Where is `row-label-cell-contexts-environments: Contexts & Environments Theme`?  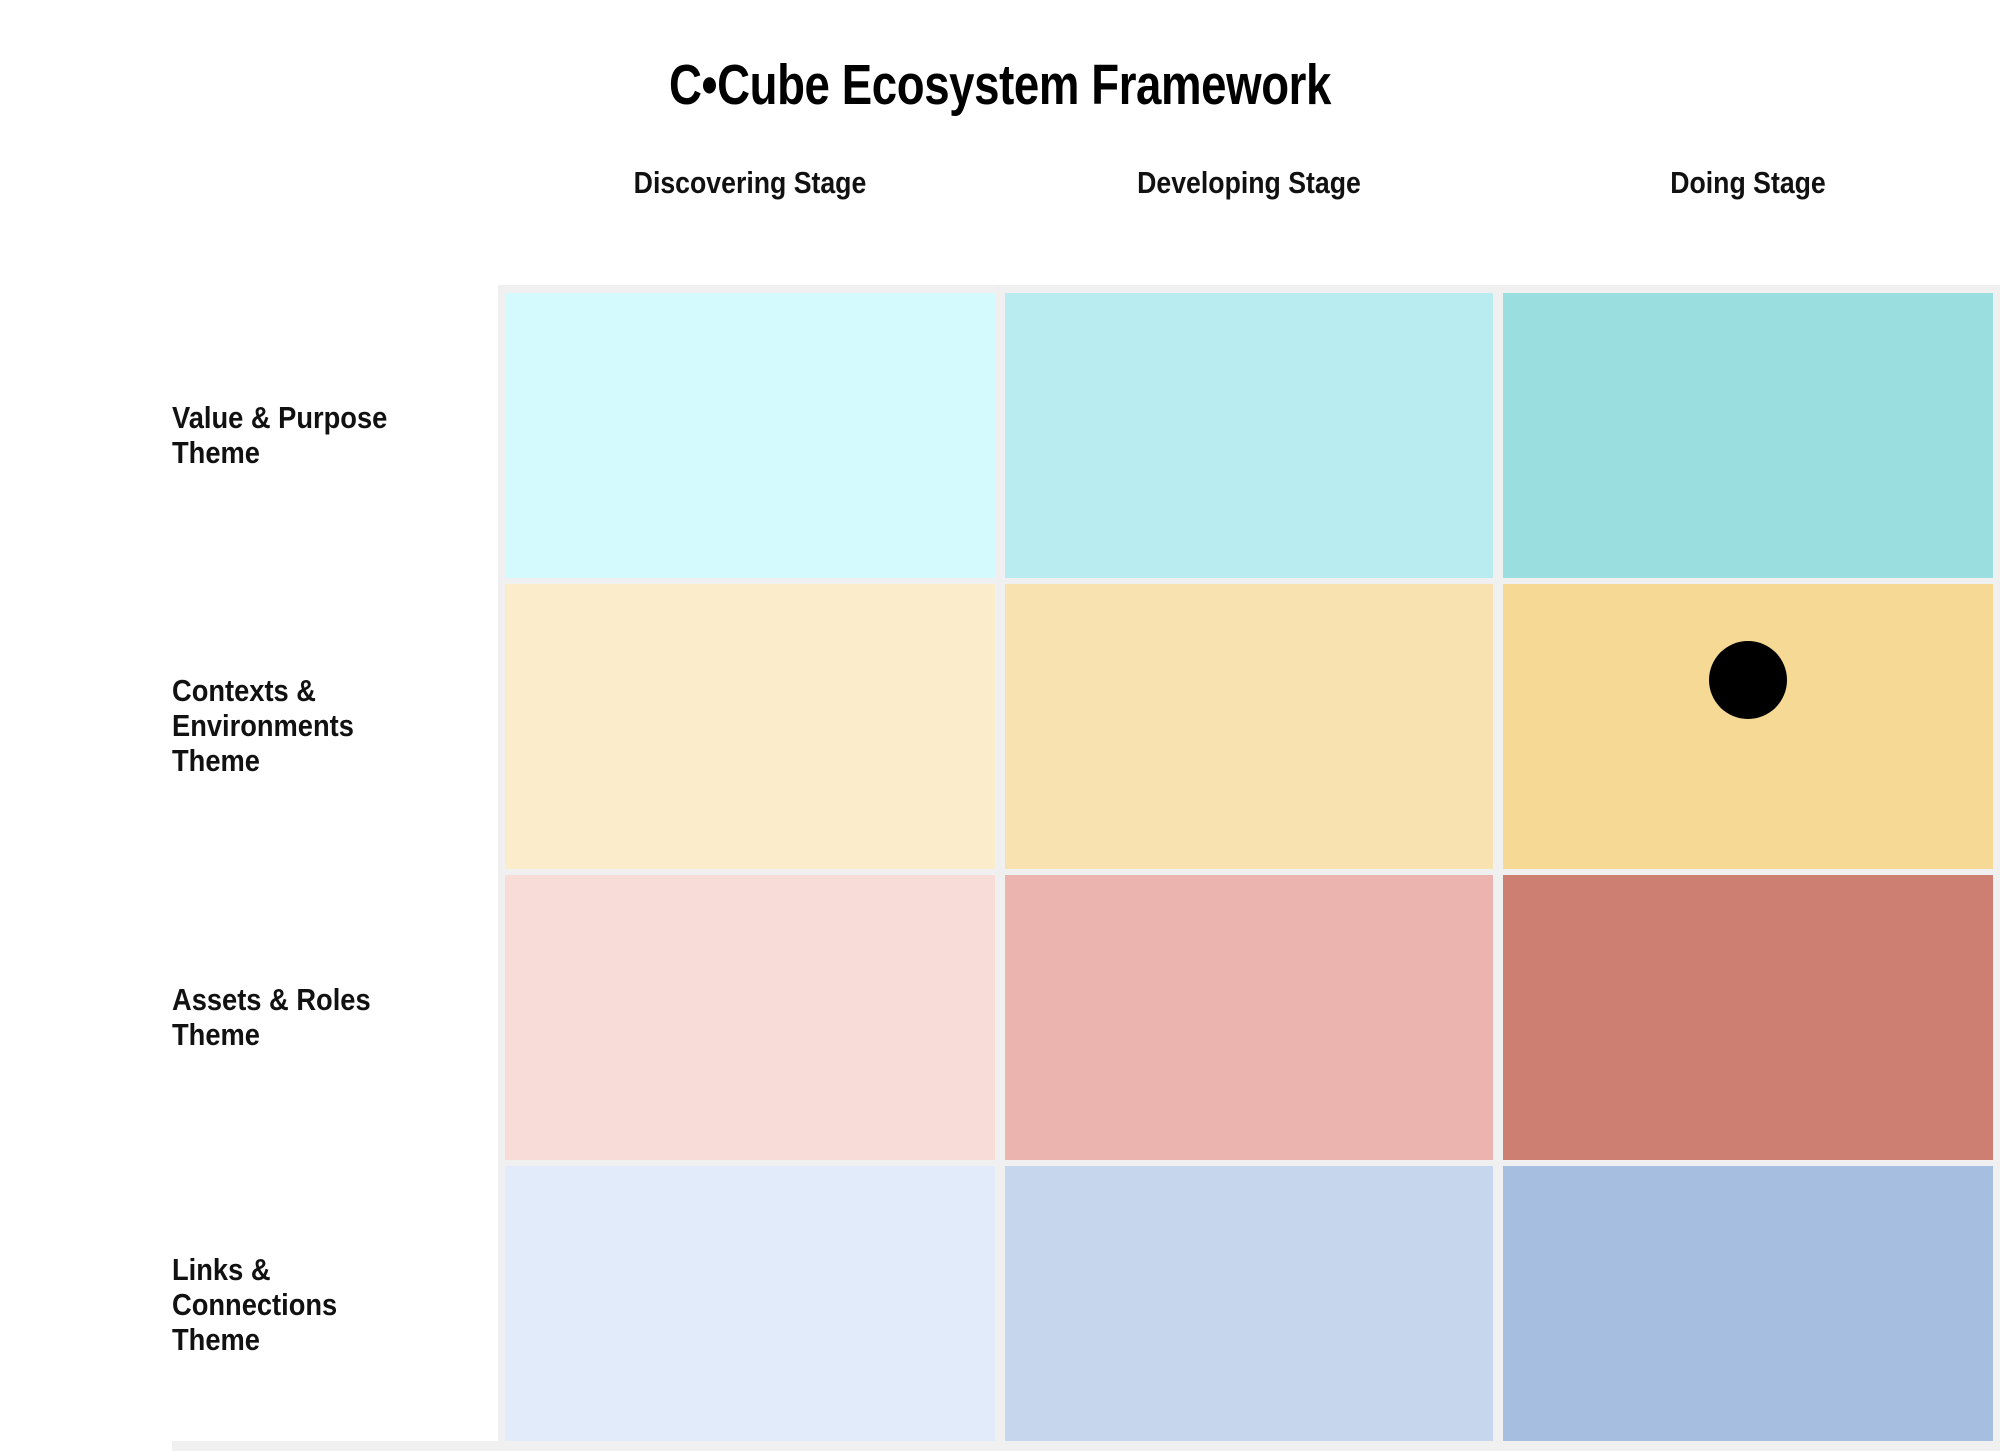 row-label-cell-contexts-environments: Contexts & Environments Theme is located at coordinates (249, 726).